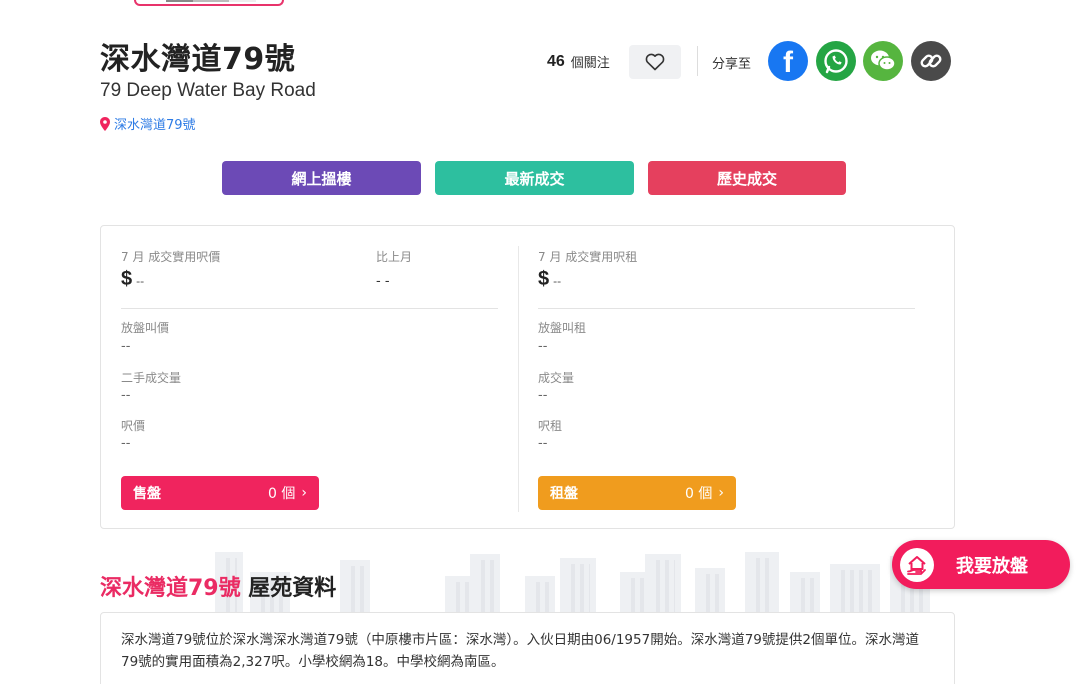  I want to click on right-divider, so click(726, 308).